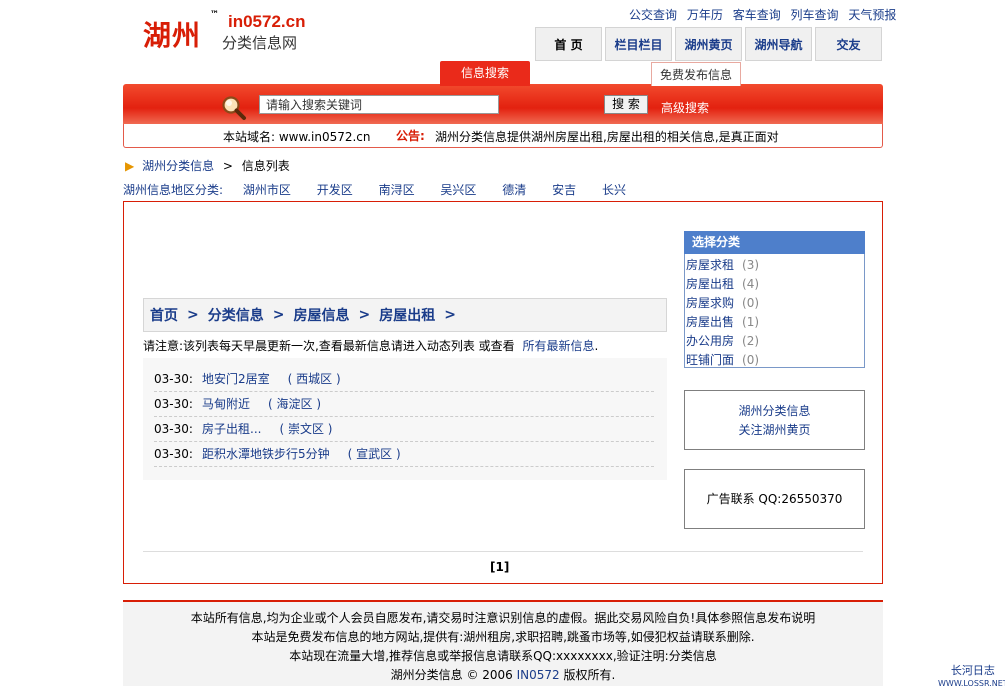 This screenshot has height=691, width=1005. Describe the element at coordinates (710, 265) in the screenshot. I see `category-name: 房屋求租` at that location.